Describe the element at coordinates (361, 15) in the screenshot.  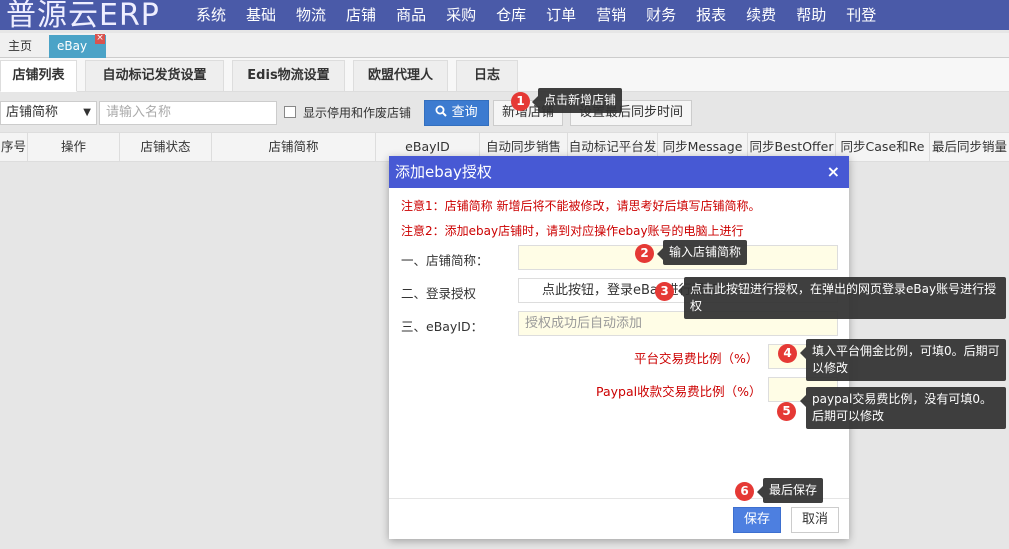
I see `menu-item-shop: 店铺` at that location.